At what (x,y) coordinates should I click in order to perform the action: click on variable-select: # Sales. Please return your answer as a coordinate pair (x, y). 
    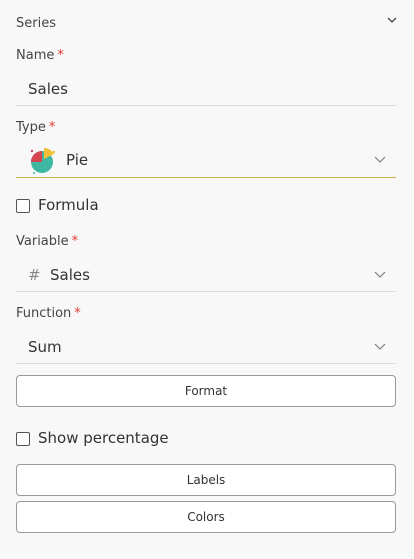
    Looking at the image, I should click on (206, 275).